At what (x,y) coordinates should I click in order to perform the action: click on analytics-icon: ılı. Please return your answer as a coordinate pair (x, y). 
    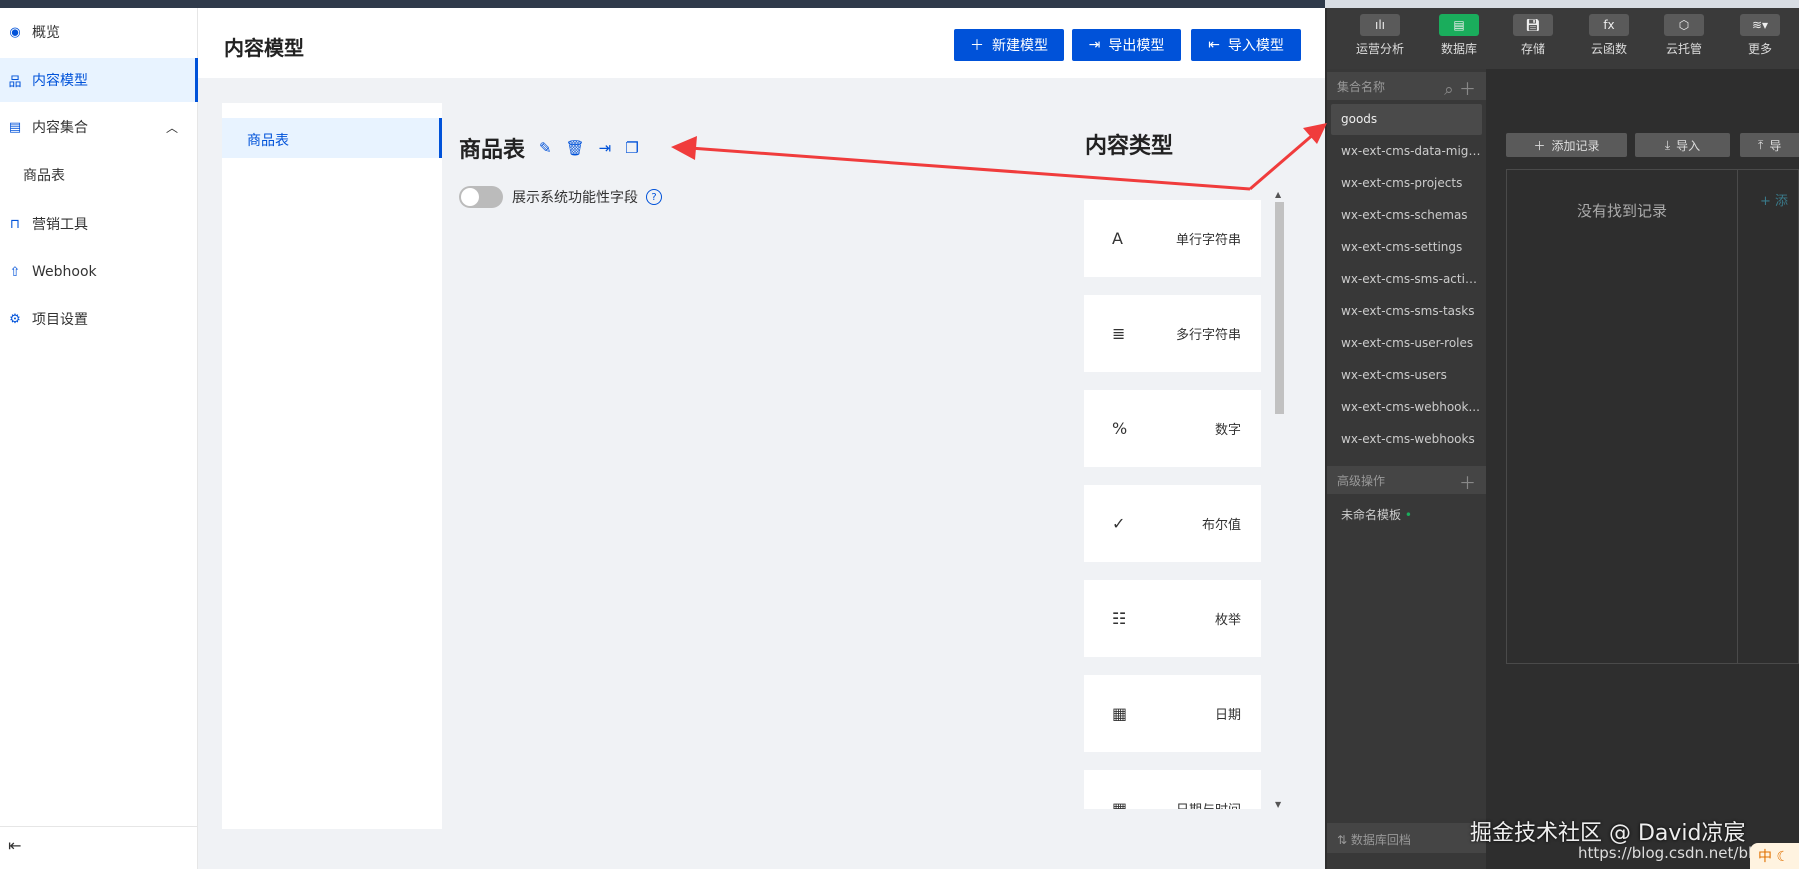
    Looking at the image, I should click on (1380, 25).